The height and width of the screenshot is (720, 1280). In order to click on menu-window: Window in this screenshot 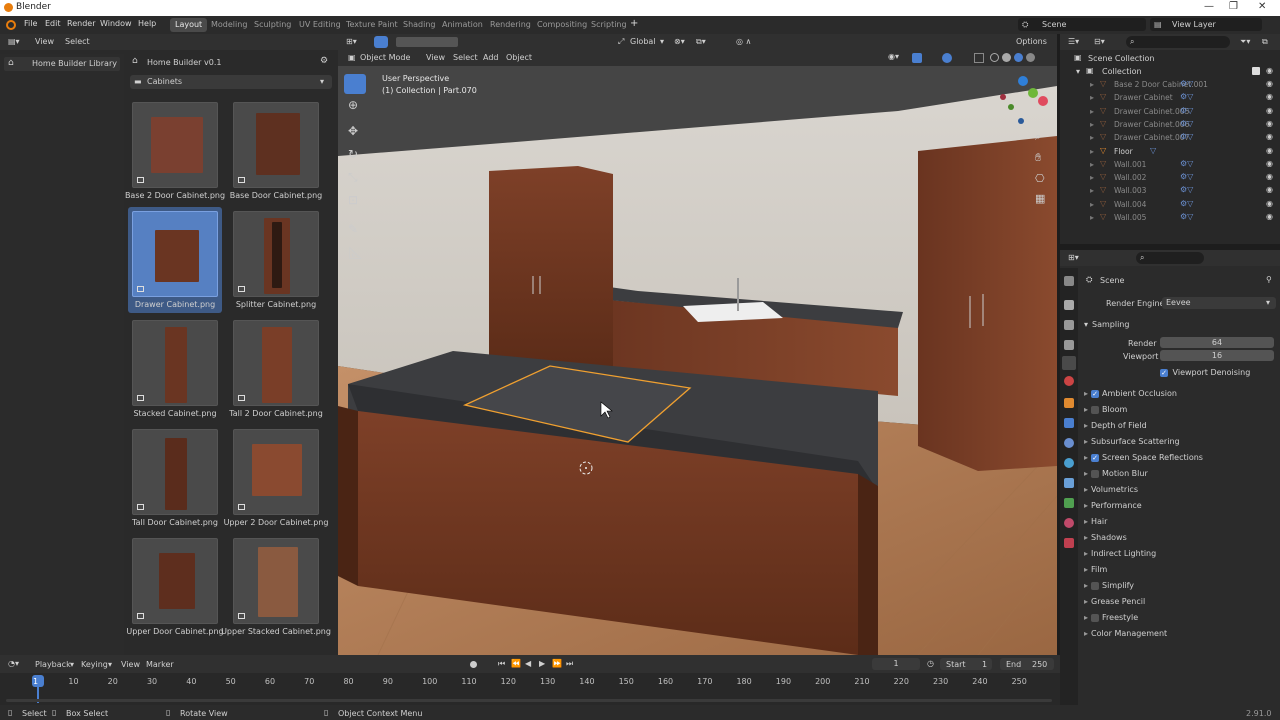, I will do `click(116, 23)`.